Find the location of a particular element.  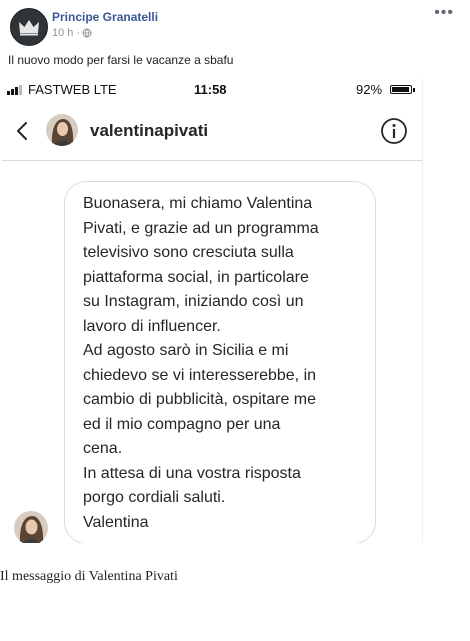

crown-icon is located at coordinates (29, 28).